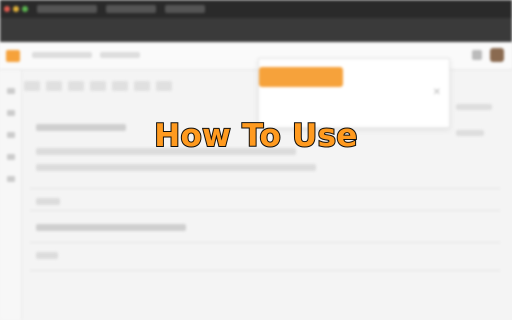 The image size is (512, 320). I want to click on app-logo-icon, so click(13, 56).